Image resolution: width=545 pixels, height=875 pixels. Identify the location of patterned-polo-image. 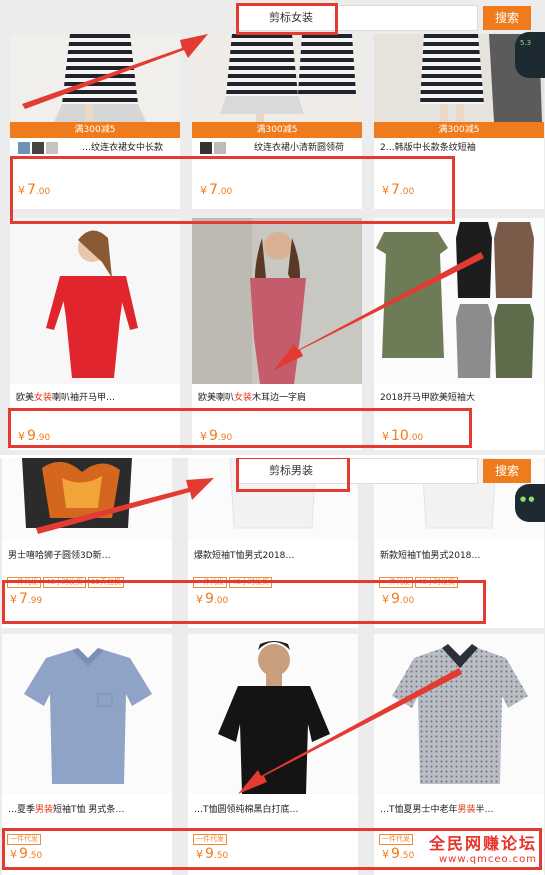
(459, 714).